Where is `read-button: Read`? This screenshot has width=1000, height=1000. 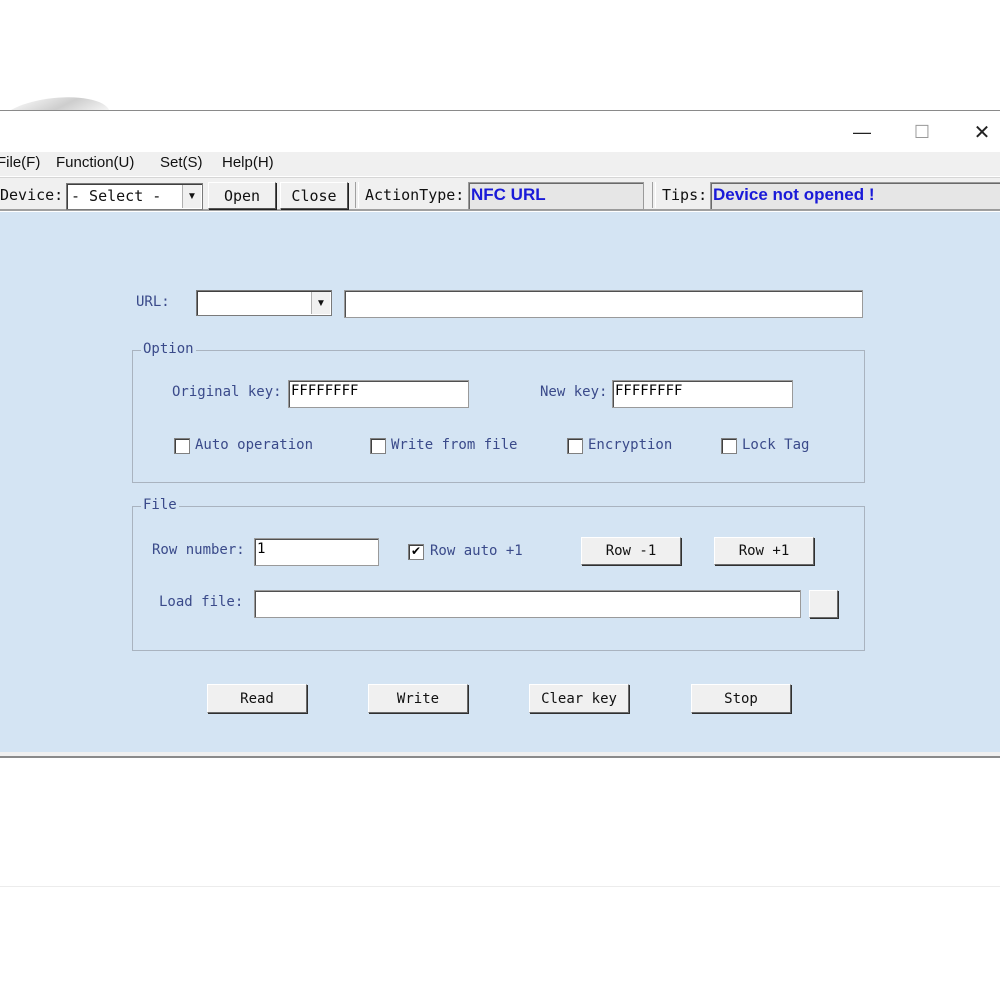
read-button: Read is located at coordinates (257, 698).